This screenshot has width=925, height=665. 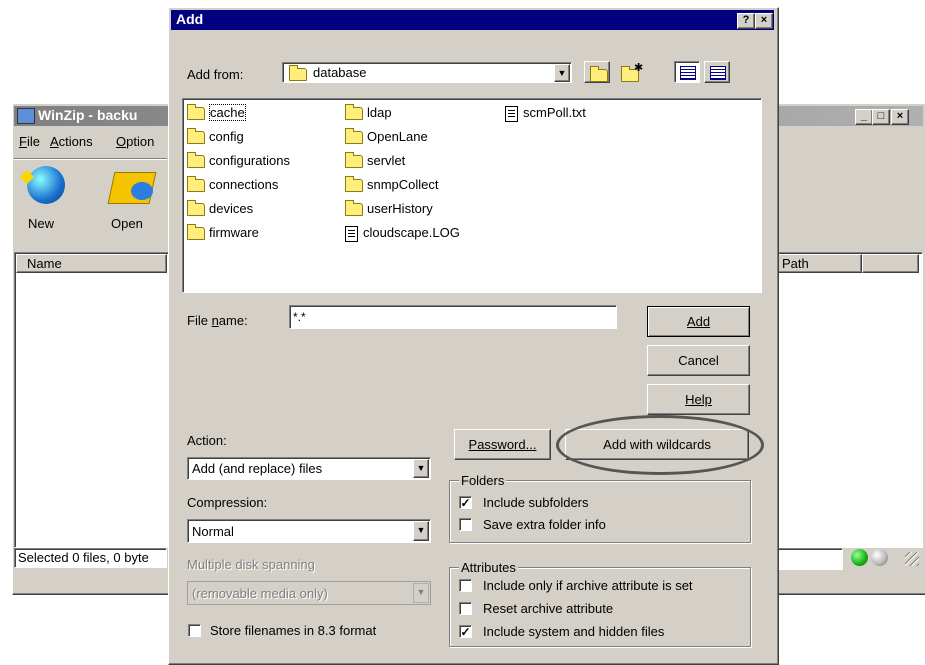 I want to click on new-label: New, so click(x=41, y=223).